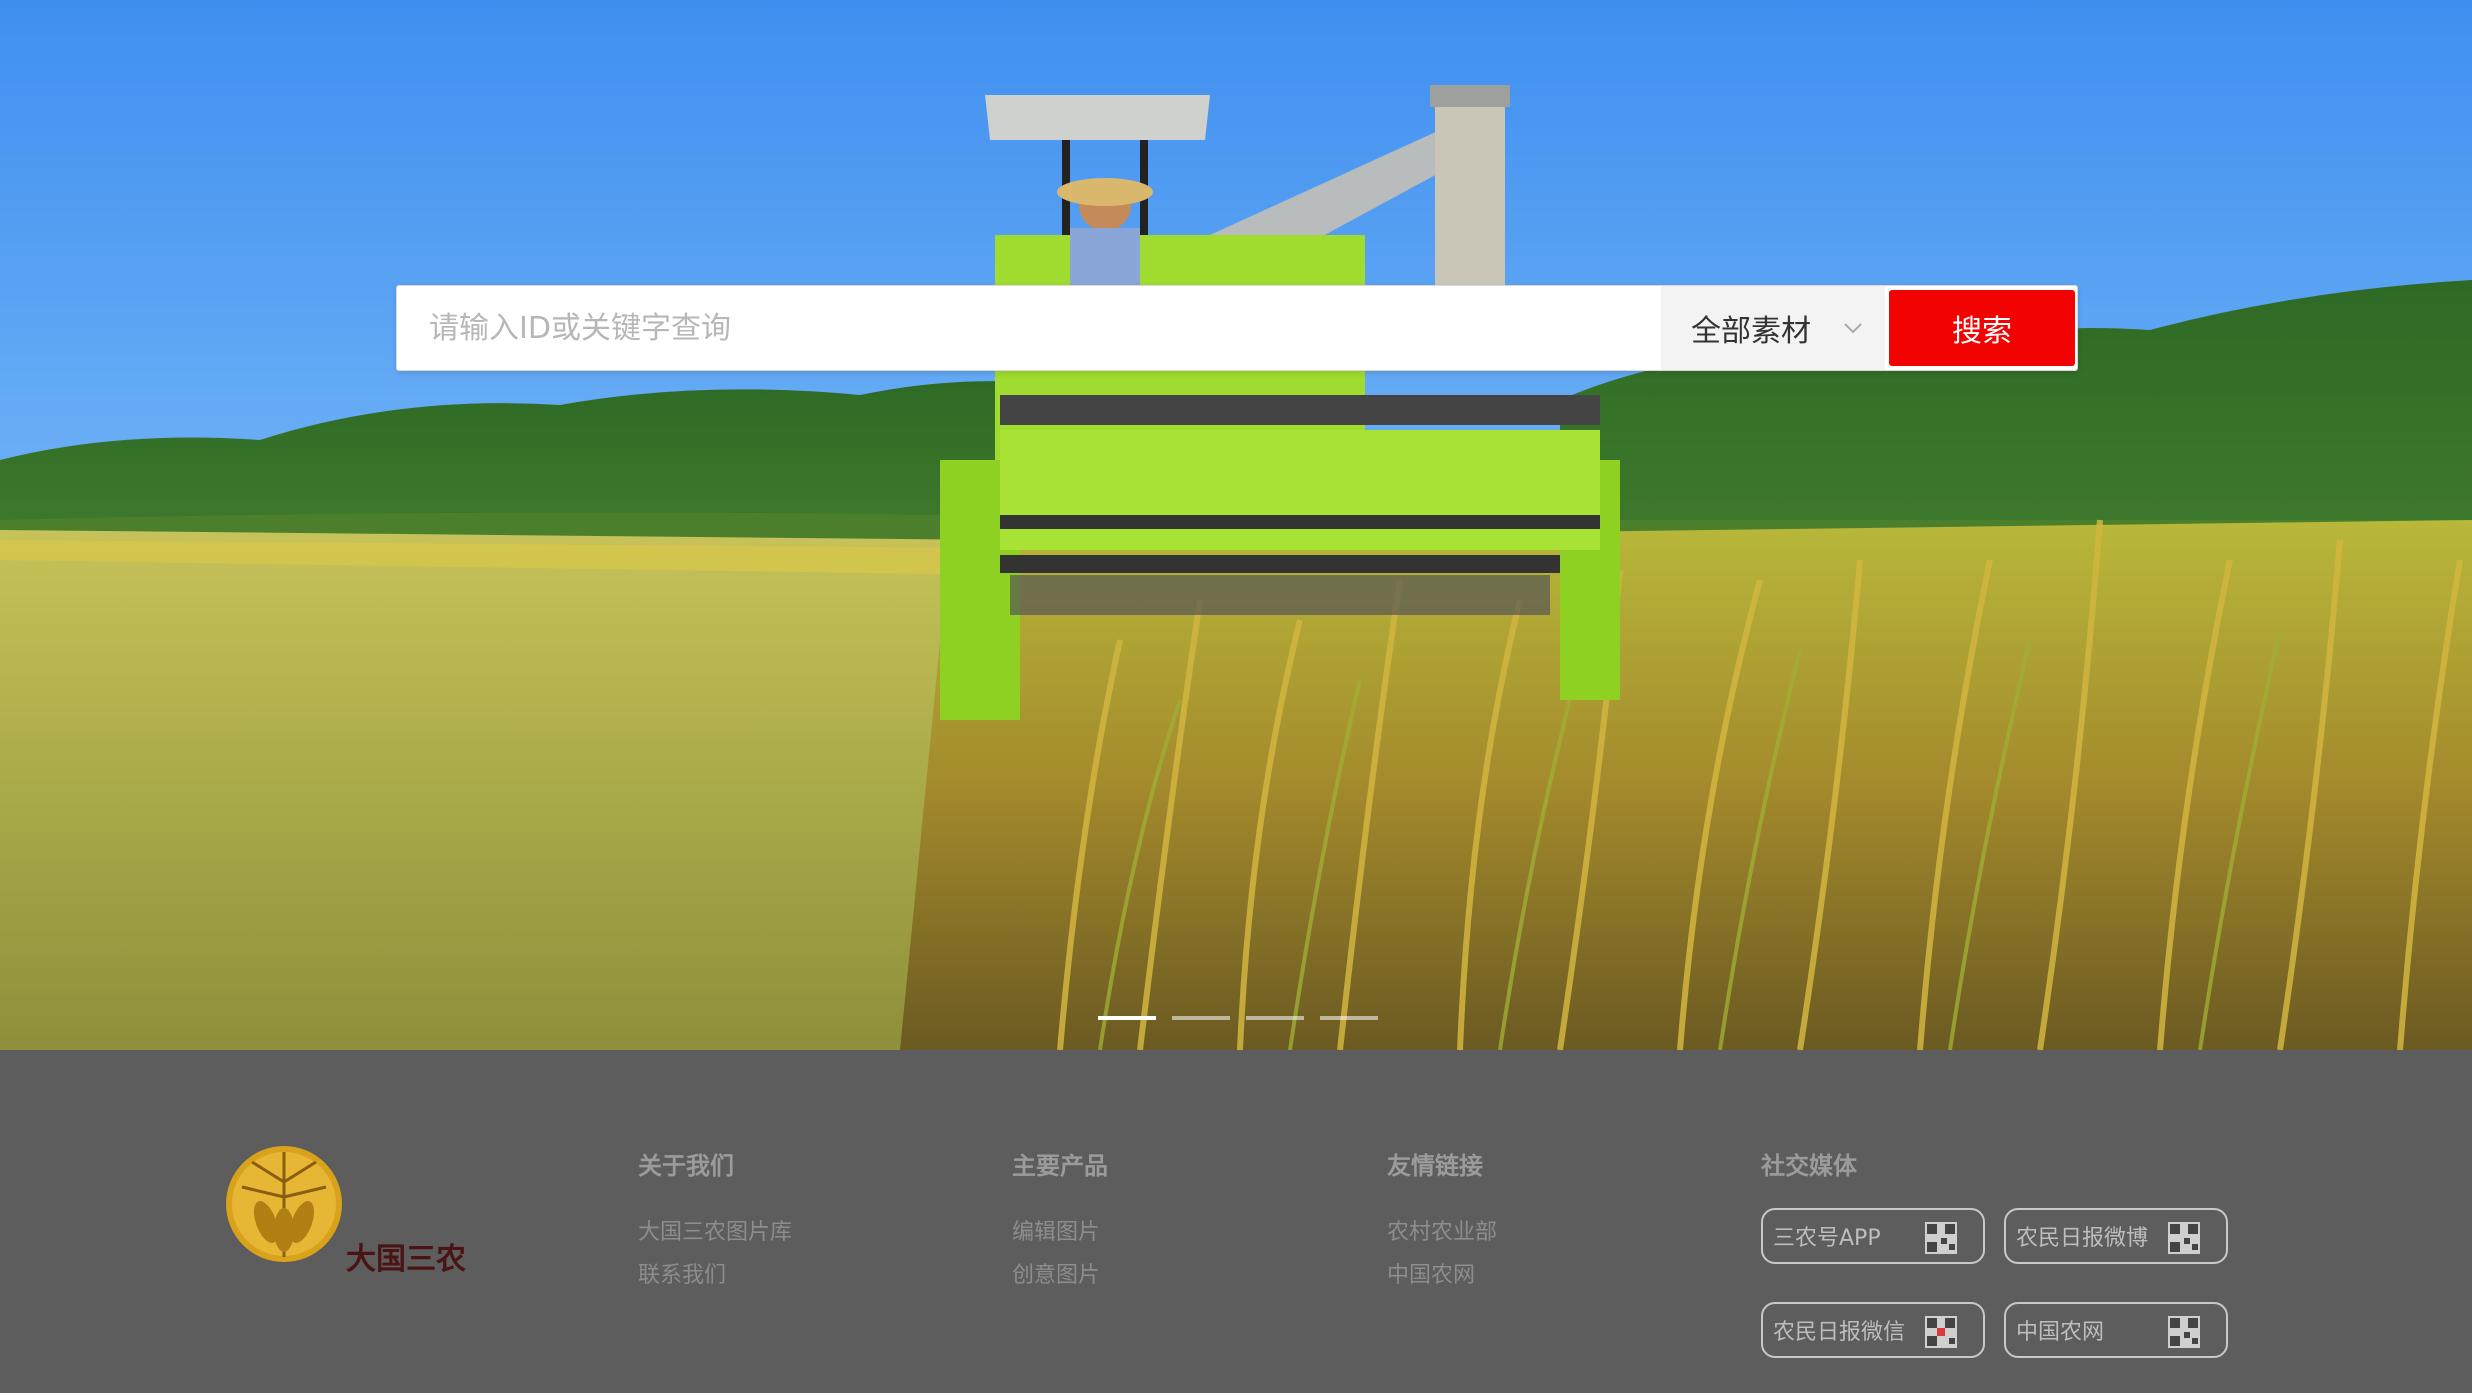 The width and height of the screenshot is (2472, 1396). I want to click on category-select: 全部素材, so click(1773, 328).